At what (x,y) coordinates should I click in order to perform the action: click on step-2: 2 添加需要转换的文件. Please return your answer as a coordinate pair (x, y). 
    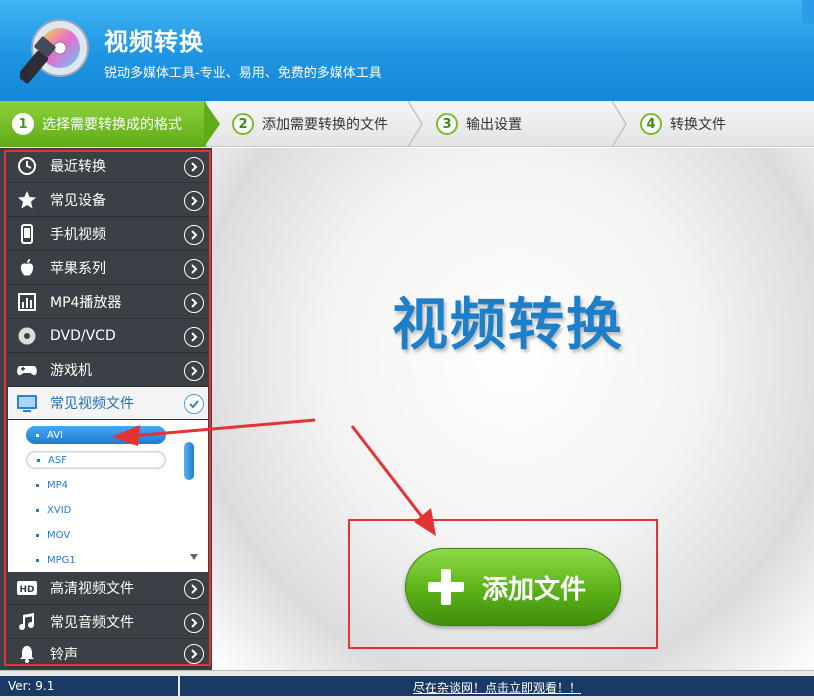
    Looking at the image, I should click on (322, 124).